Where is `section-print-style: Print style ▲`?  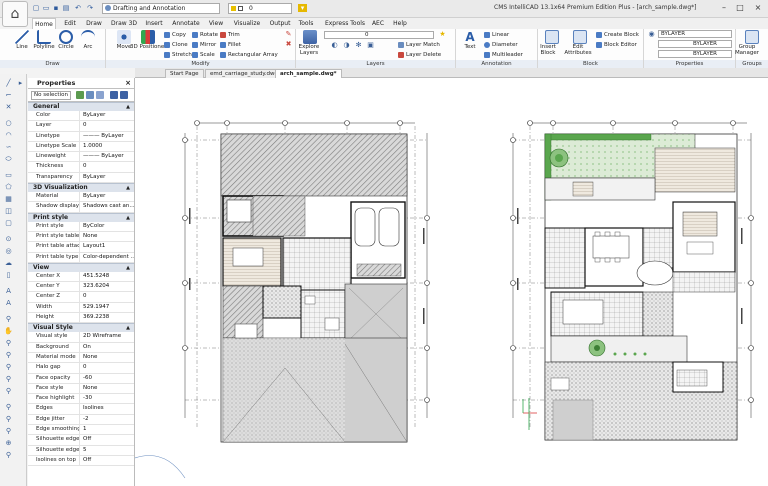 section-print-style: Print style ▲ is located at coordinates (81, 217).